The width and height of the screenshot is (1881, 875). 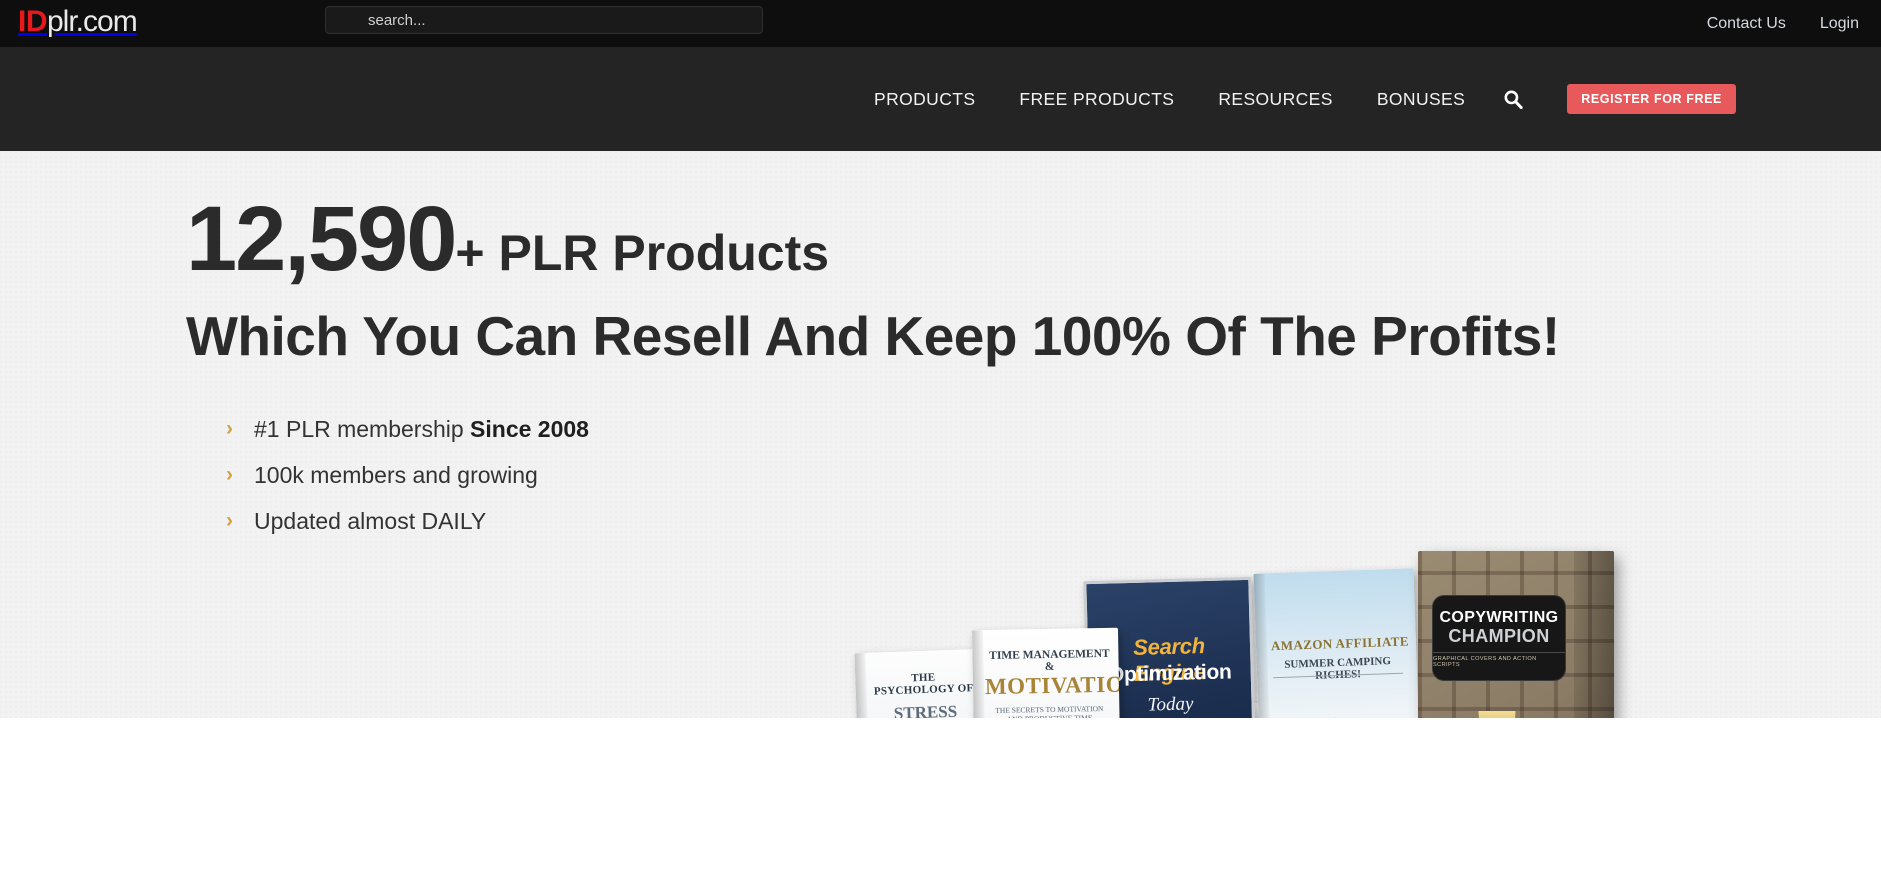 What do you see at coordinates (1839, 24) in the screenshot?
I see `login-link: Login` at bounding box center [1839, 24].